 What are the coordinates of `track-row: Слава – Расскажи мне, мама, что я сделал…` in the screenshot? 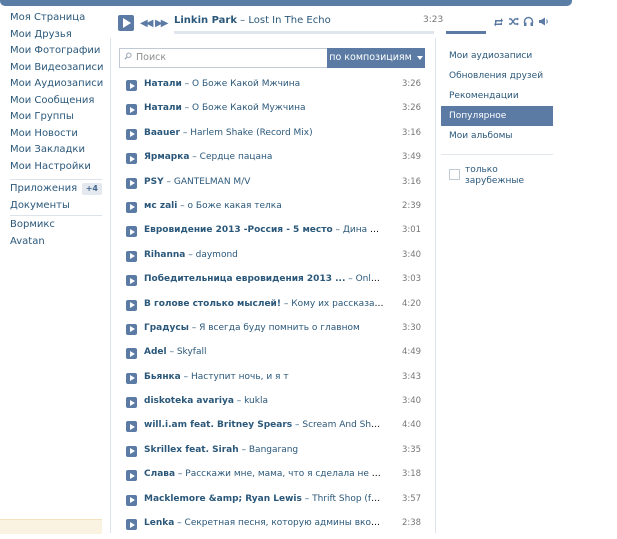 It's located at (273, 478).